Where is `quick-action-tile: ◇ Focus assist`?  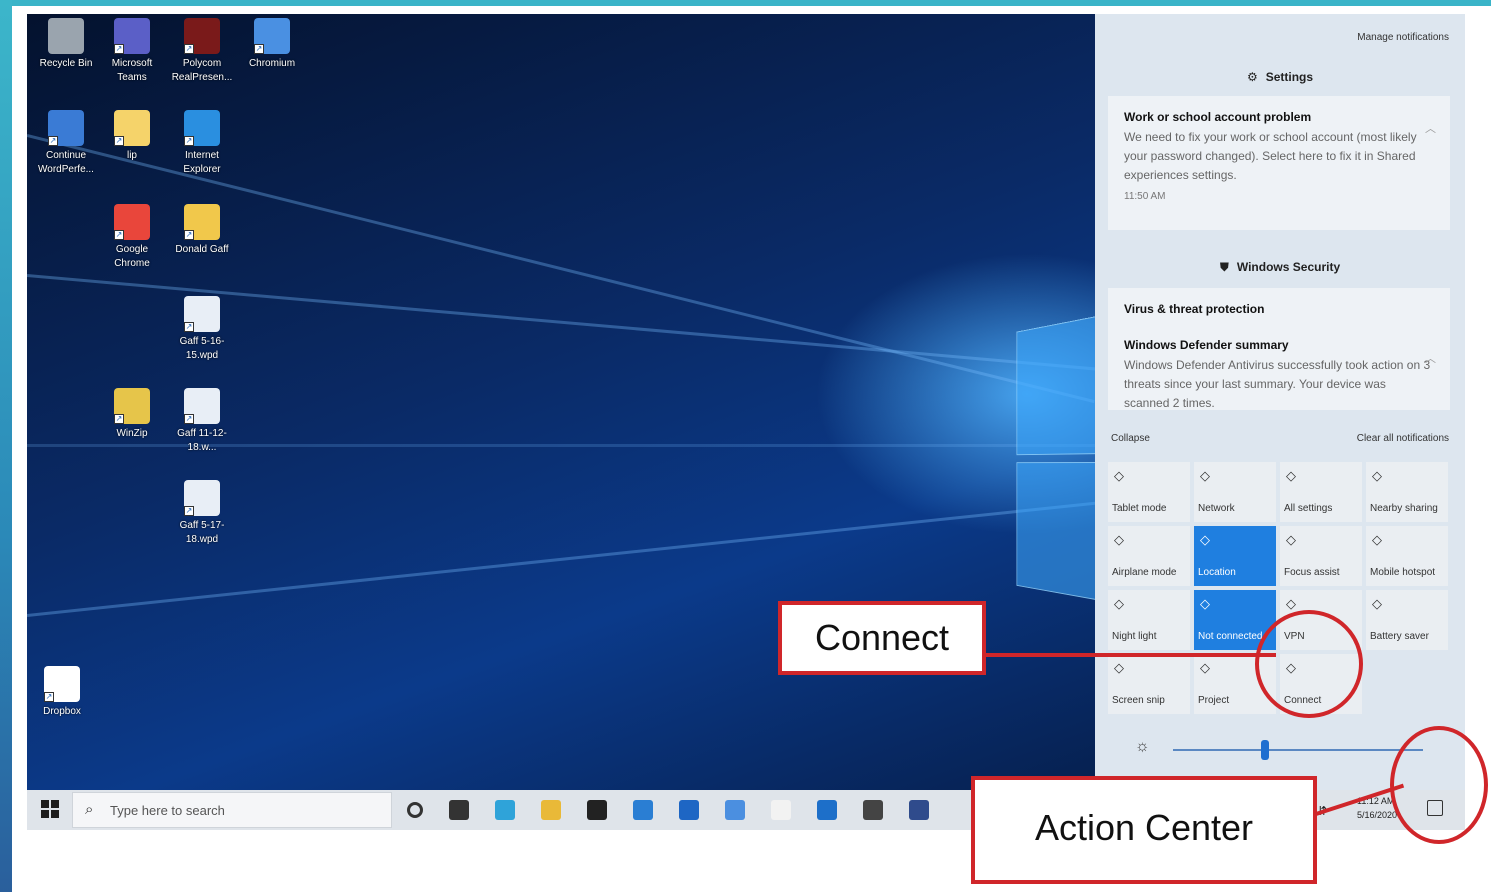 quick-action-tile: ◇ Focus assist is located at coordinates (1321, 556).